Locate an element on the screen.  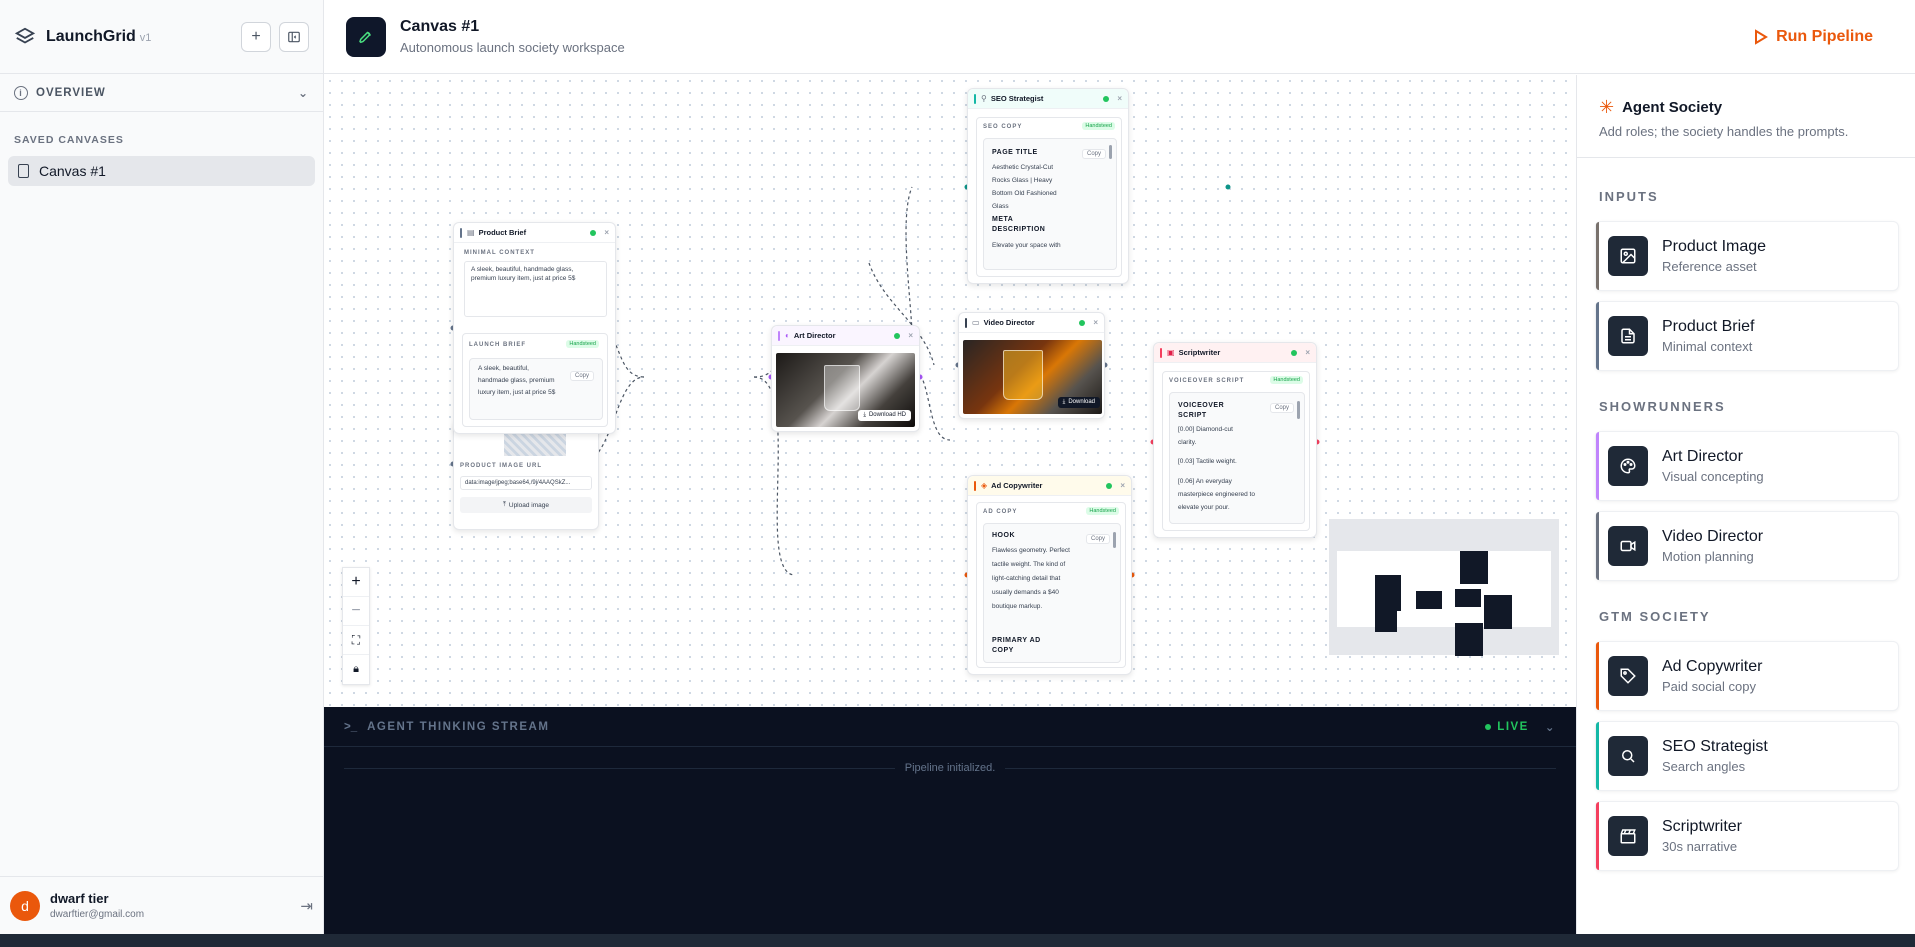
minus-icon: − is located at coordinates (356, 610).